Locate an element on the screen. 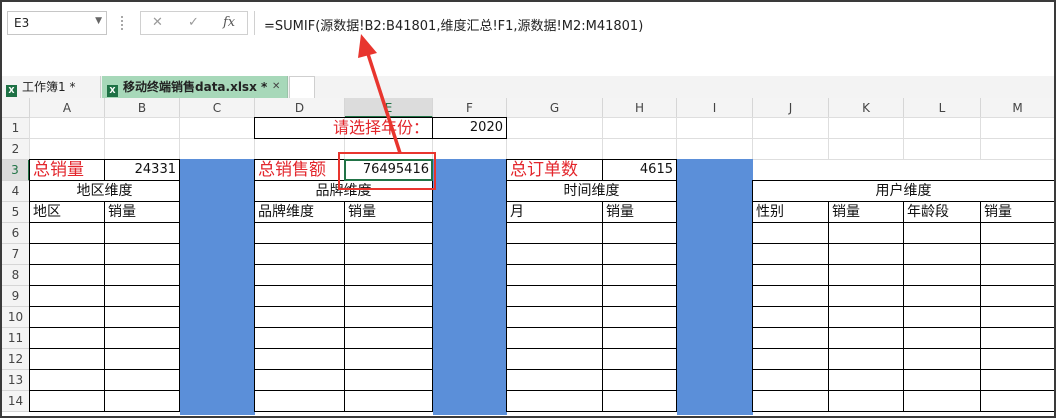 The image size is (1056, 418). row-header-10: 10 is located at coordinates (16, 317).